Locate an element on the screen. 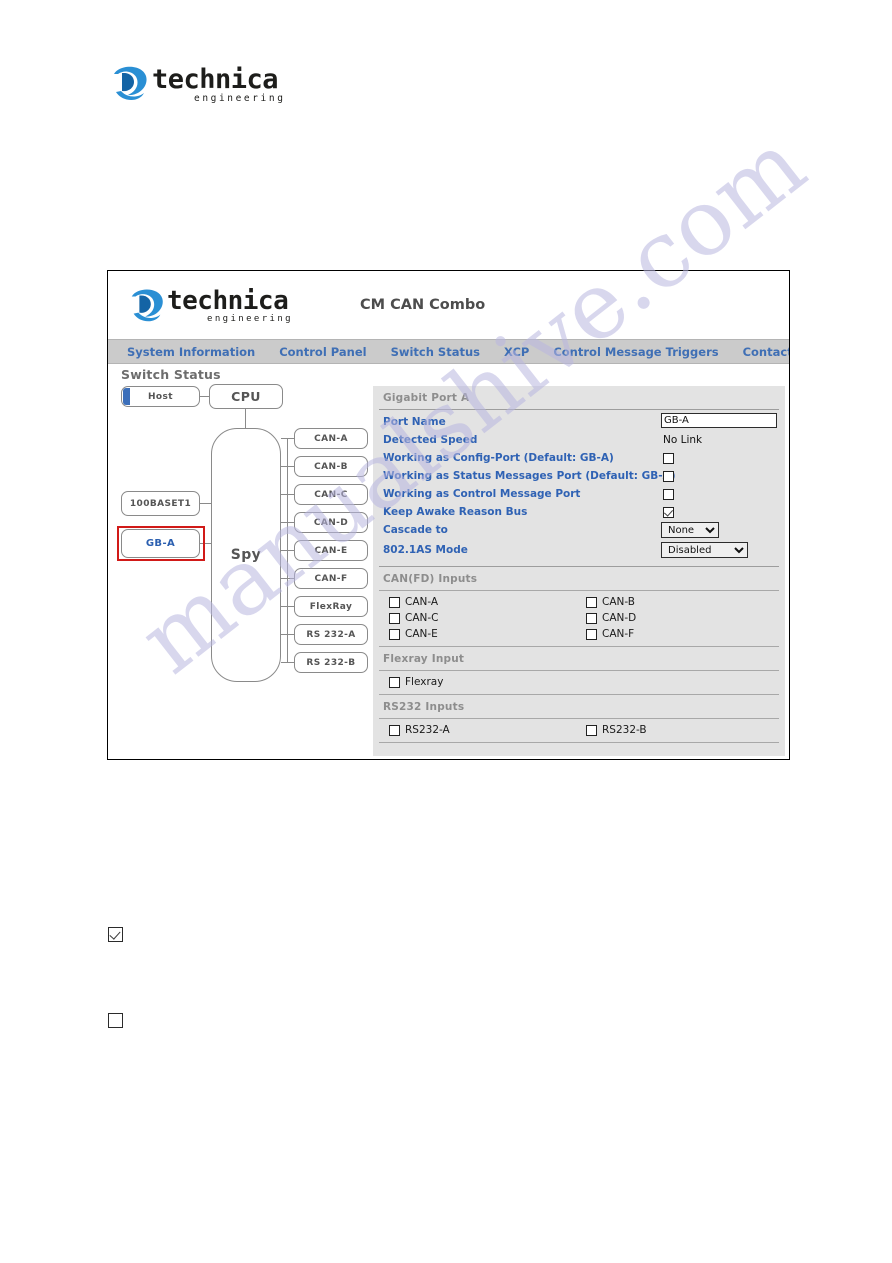 This screenshot has height=1263, width=892. can-d-checkbox-box is located at coordinates (591, 618).